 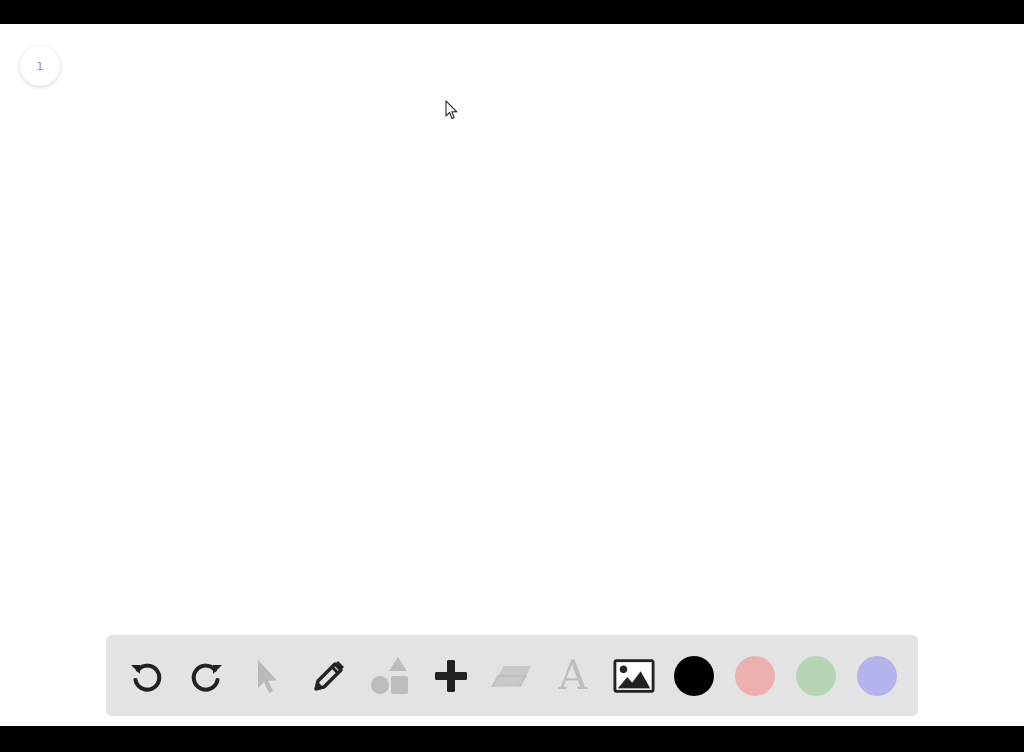 I want to click on eraser-button, so click(x=512, y=676).